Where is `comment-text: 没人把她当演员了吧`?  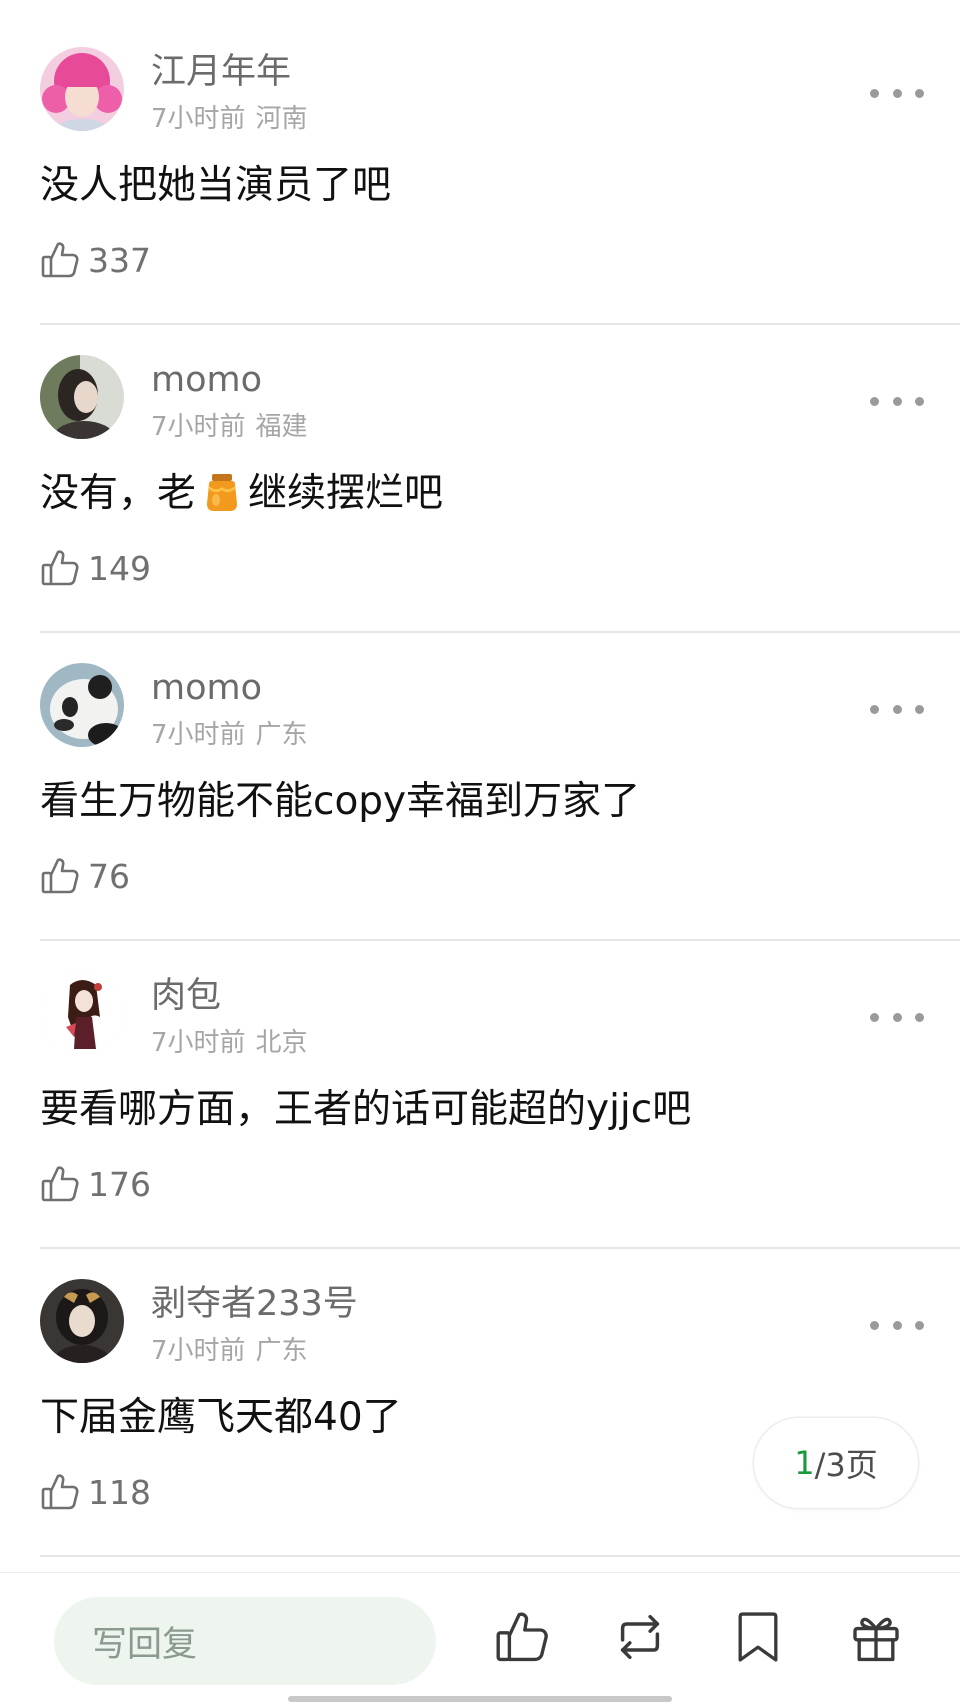 comment-text: 没人把她当演员了吧 is located at coordinates (216, 185).